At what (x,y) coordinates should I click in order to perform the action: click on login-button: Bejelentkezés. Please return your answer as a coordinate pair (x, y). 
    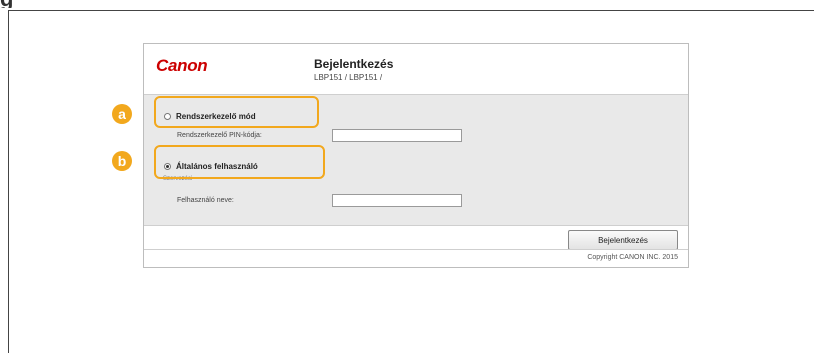
    Looking at the image, I should click on (623, 240).